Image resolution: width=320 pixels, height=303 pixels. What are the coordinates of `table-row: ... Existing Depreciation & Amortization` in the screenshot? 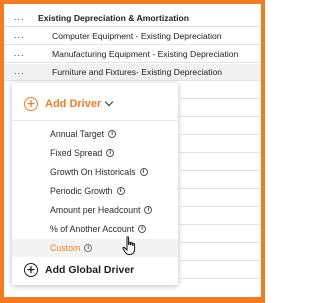 It's located at (132, 18).